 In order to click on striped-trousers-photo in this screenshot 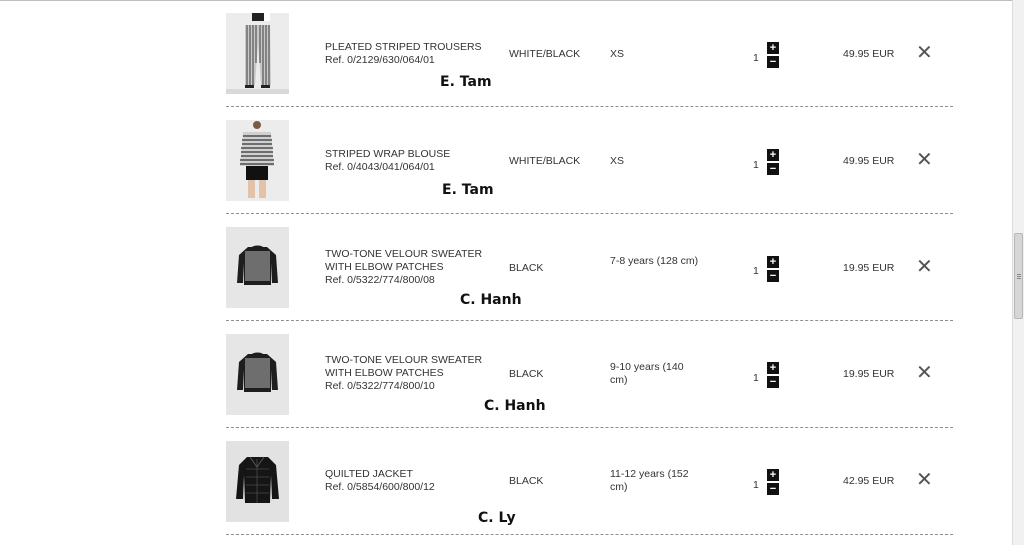, I will do `click(257, 53)`.